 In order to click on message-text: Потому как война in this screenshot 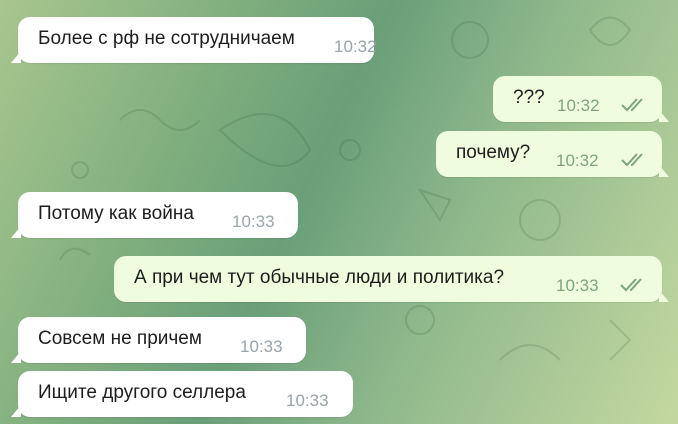, I will do `click(116, 213)`.